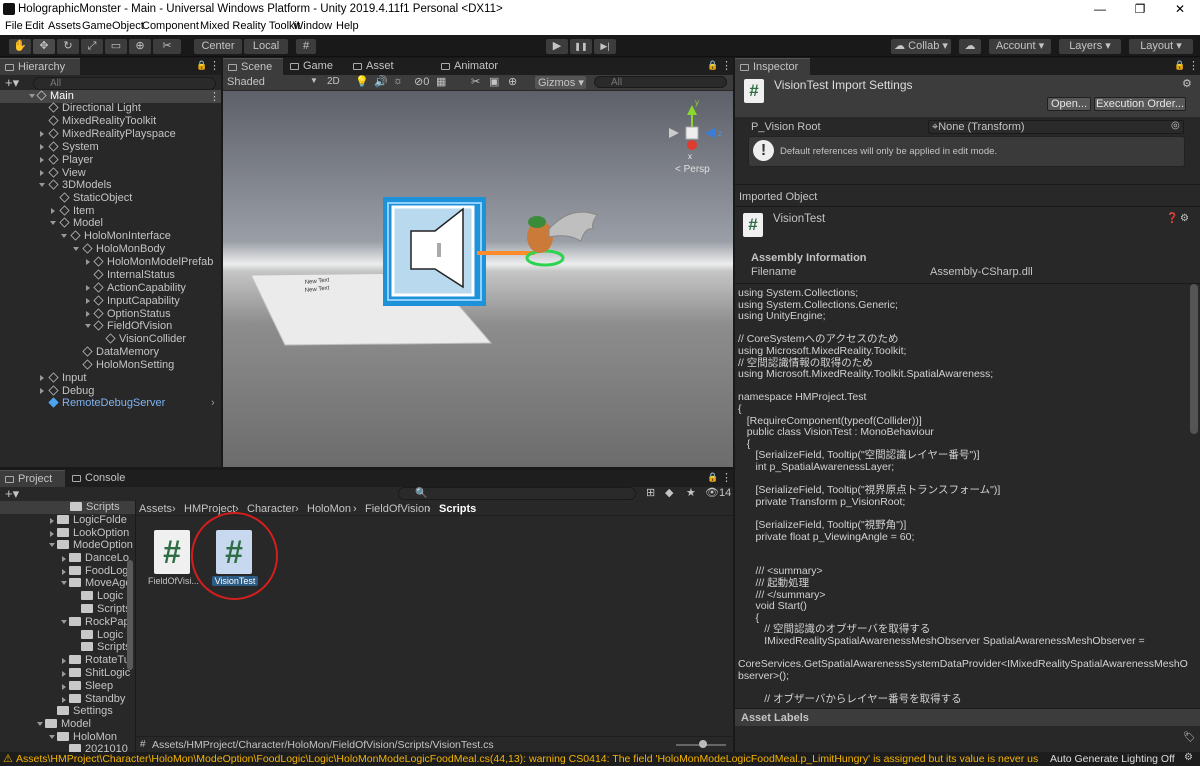 Image resolution: width=1200 pixels, height=766 pixels. I want to click on tree-item: RockPap, so click(99, 622).